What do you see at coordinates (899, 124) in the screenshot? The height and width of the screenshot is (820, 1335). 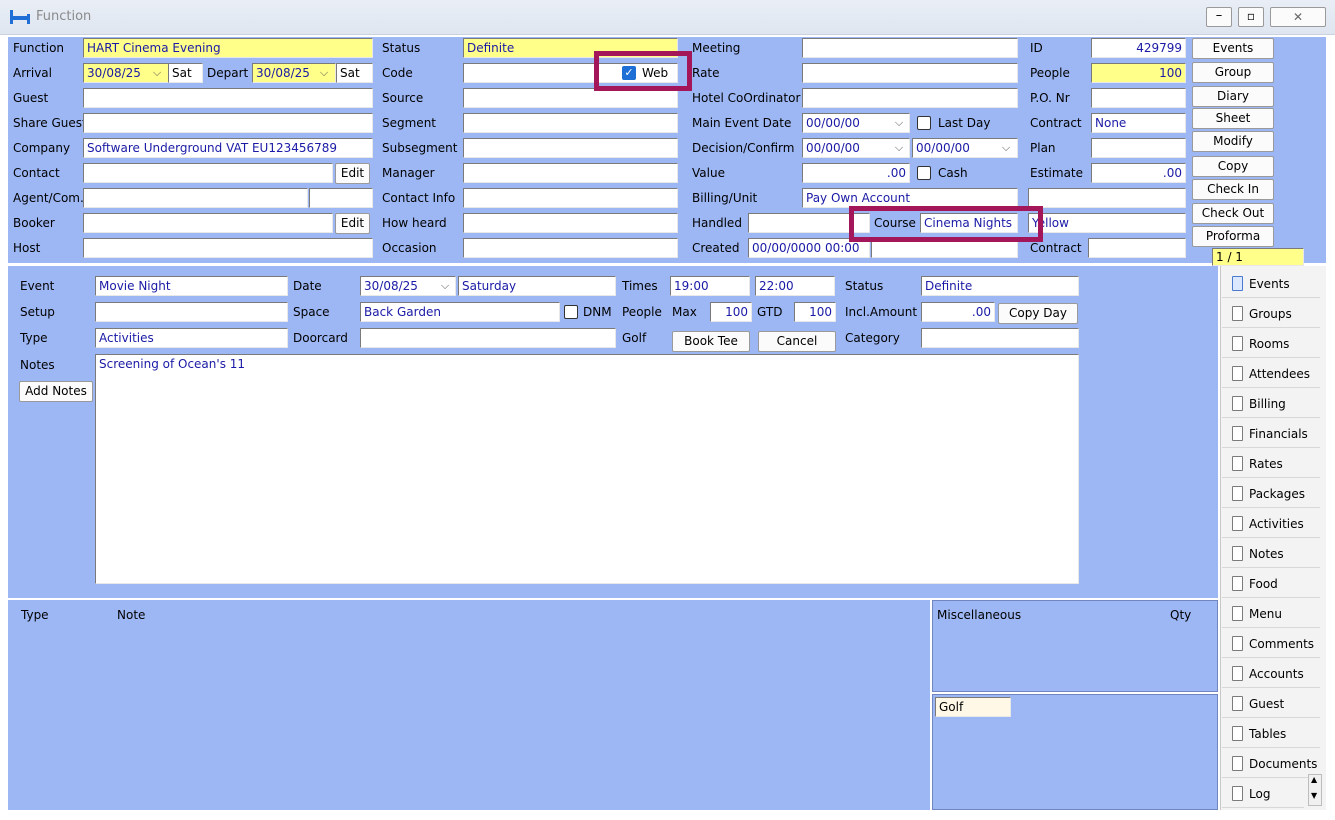 I see `main-event-dropdown-icon: ⌵` at bounding box center [899, 124].